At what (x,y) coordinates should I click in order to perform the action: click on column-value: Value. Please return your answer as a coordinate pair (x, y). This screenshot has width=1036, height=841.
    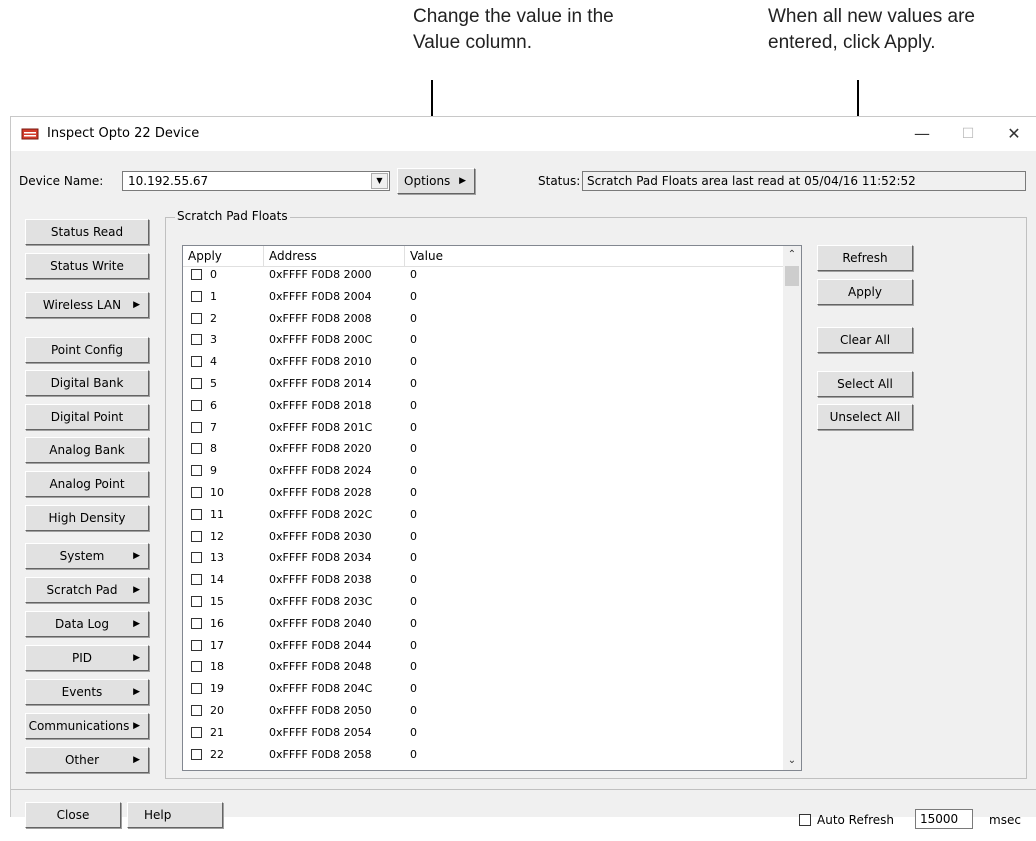
    Looking at the image, I should click on (594, 256).